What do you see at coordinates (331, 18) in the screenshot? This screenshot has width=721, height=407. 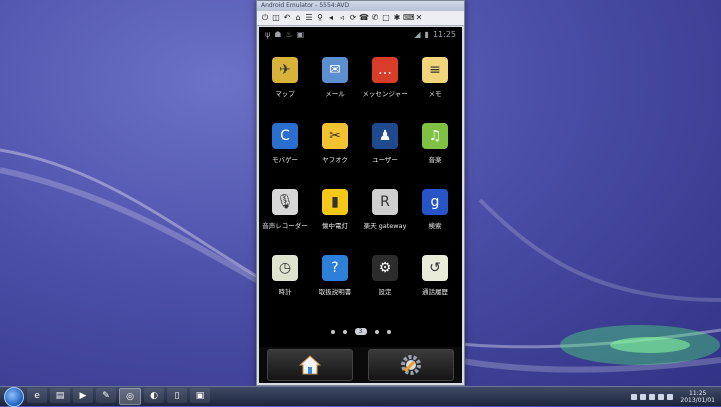 I see `volume-up-icon: ◂` at bounding box center [331, 18].